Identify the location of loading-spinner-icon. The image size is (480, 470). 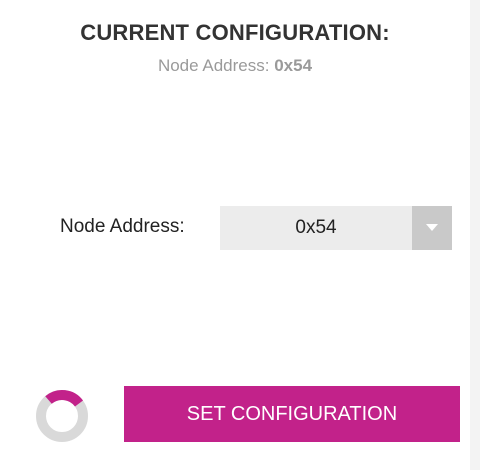
(62, 416).